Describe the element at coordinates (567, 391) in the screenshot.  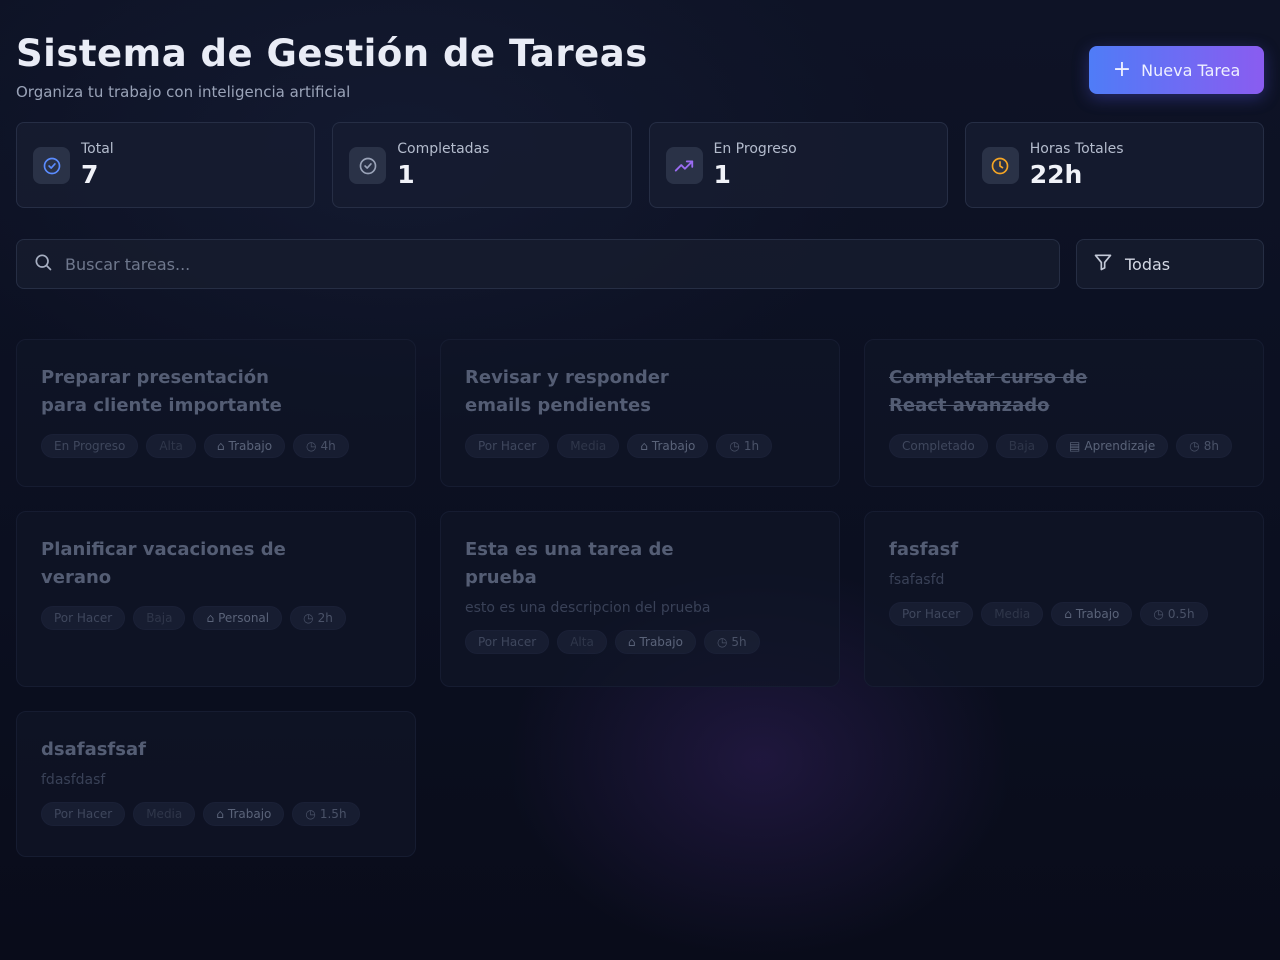
I see `task-title: Revisar y responder emails pendientes` at that location.